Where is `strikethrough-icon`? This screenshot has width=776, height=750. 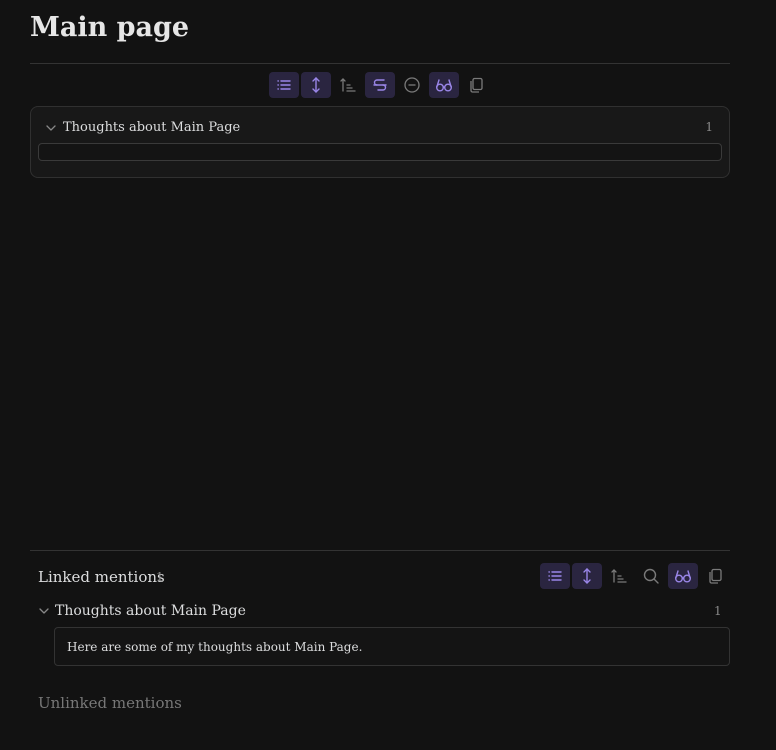
strikethrough-icon is located at coordinates (380, 85).